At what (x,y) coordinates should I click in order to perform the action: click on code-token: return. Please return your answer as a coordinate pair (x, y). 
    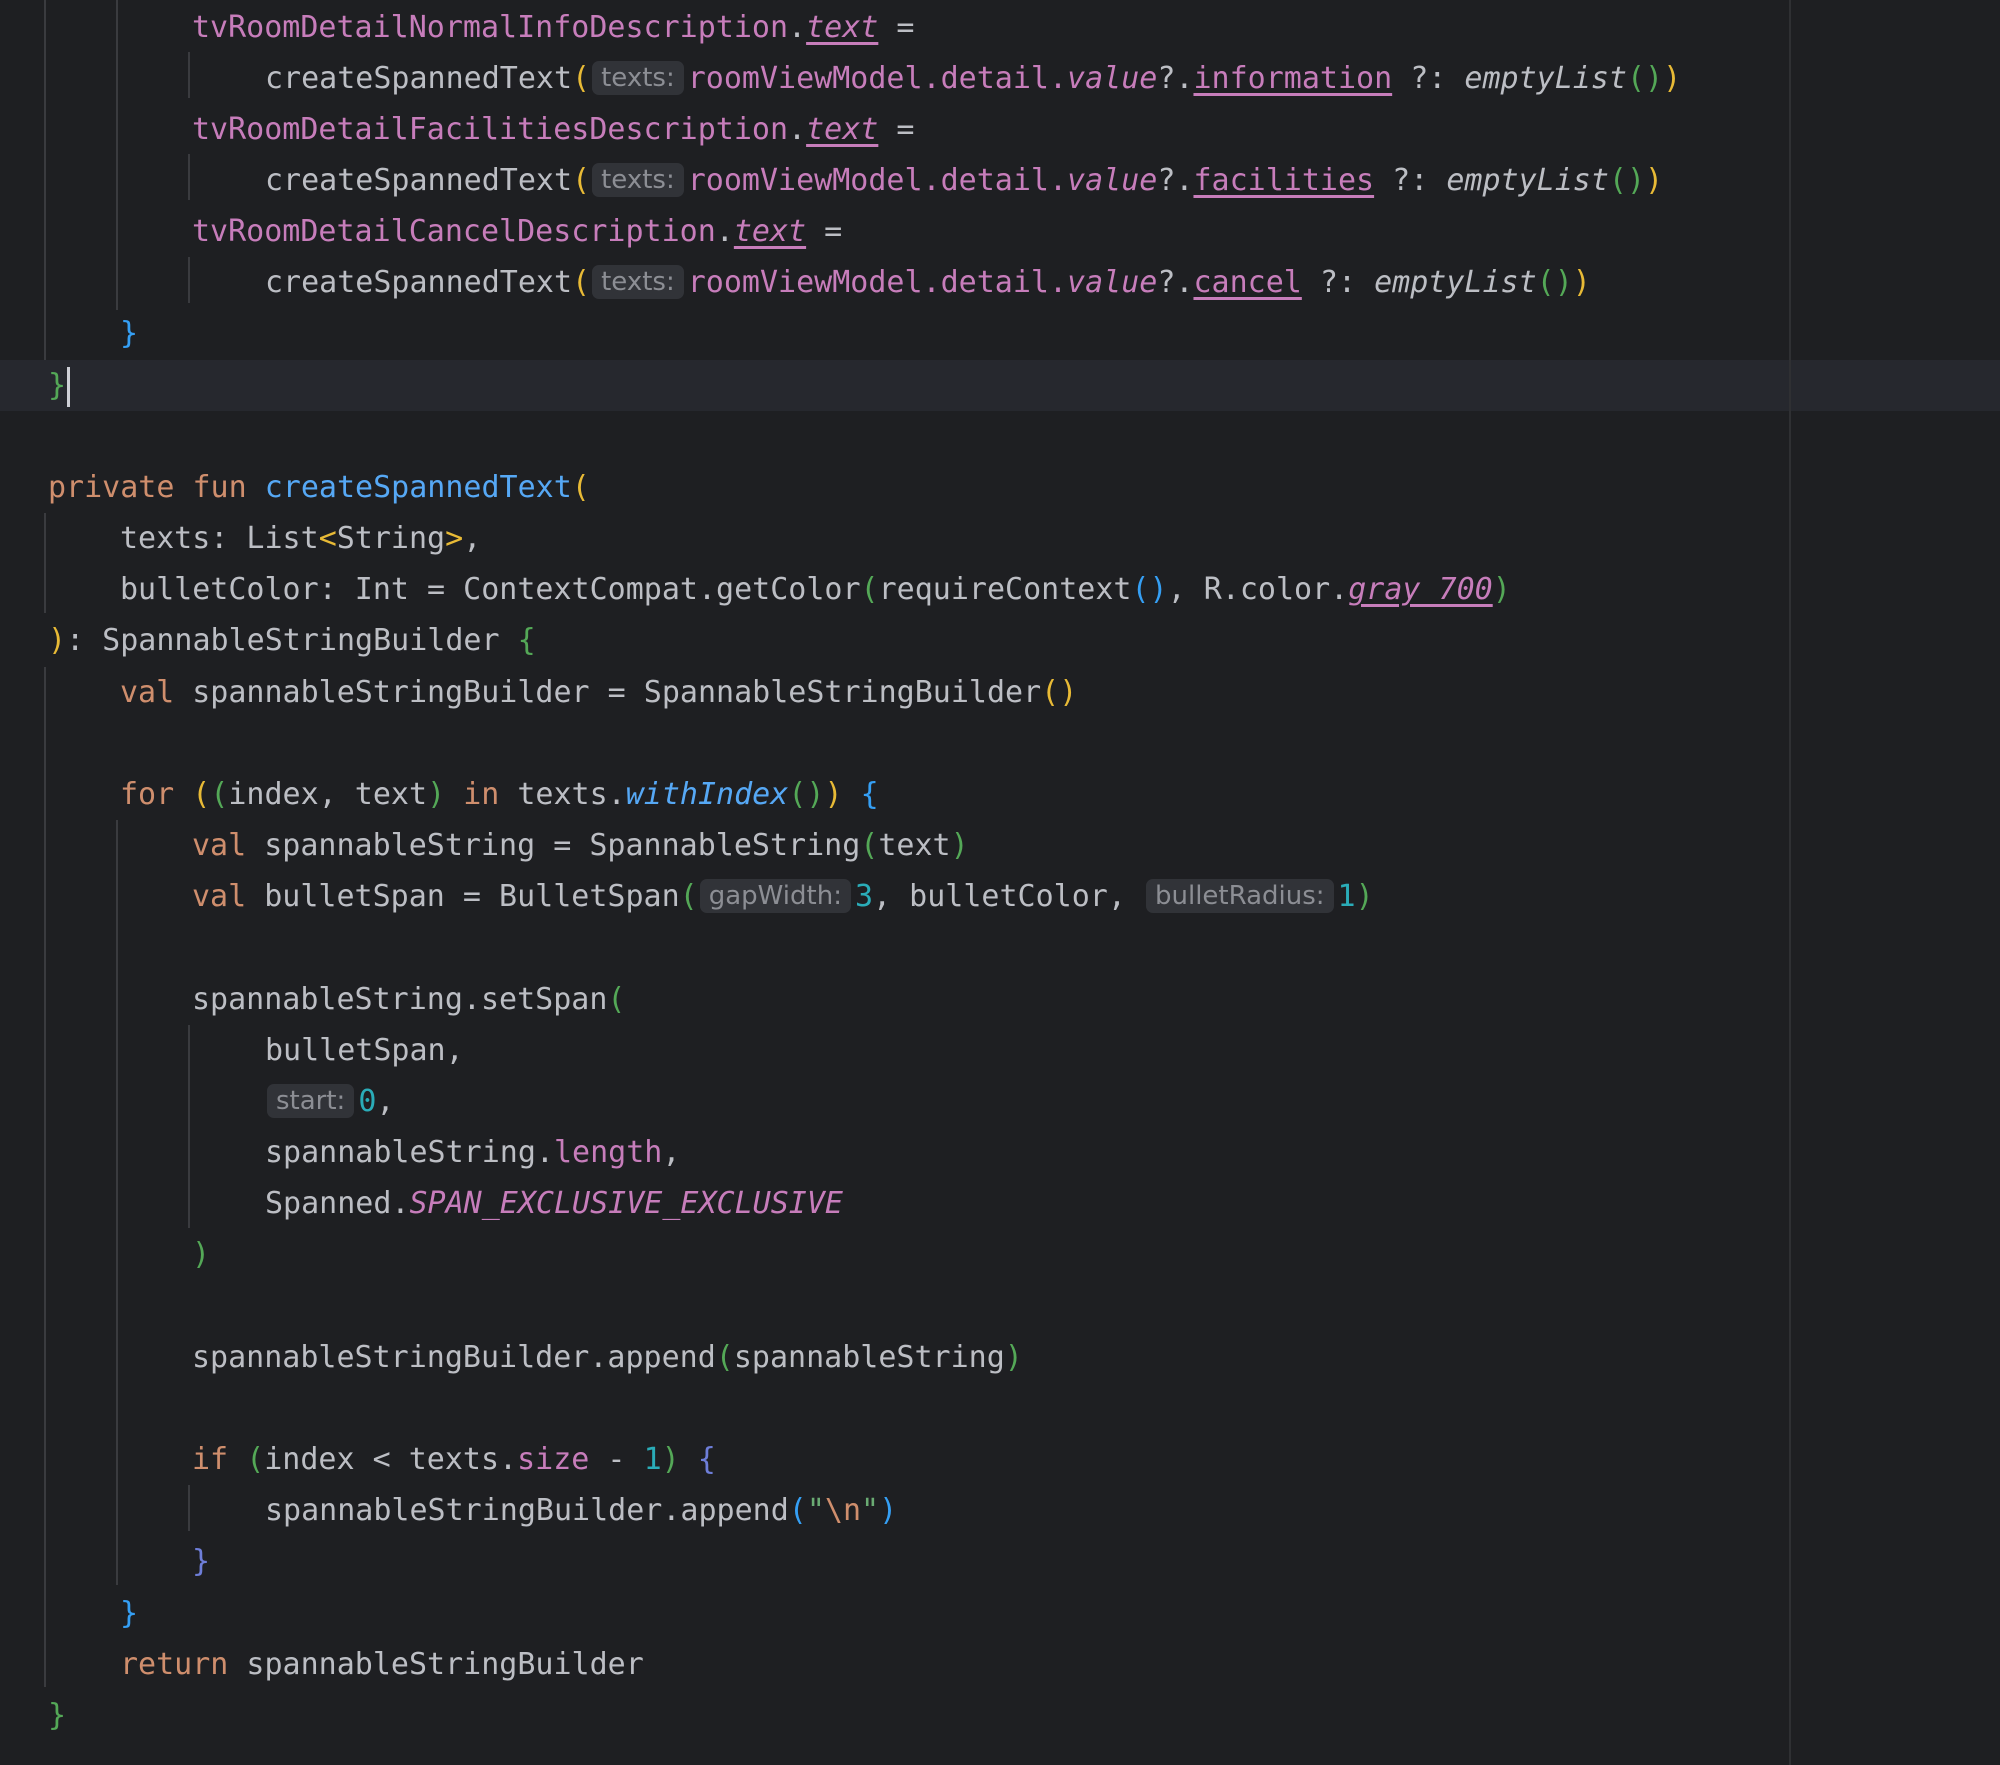
    Looking at the image, I should click on (174, 1664).